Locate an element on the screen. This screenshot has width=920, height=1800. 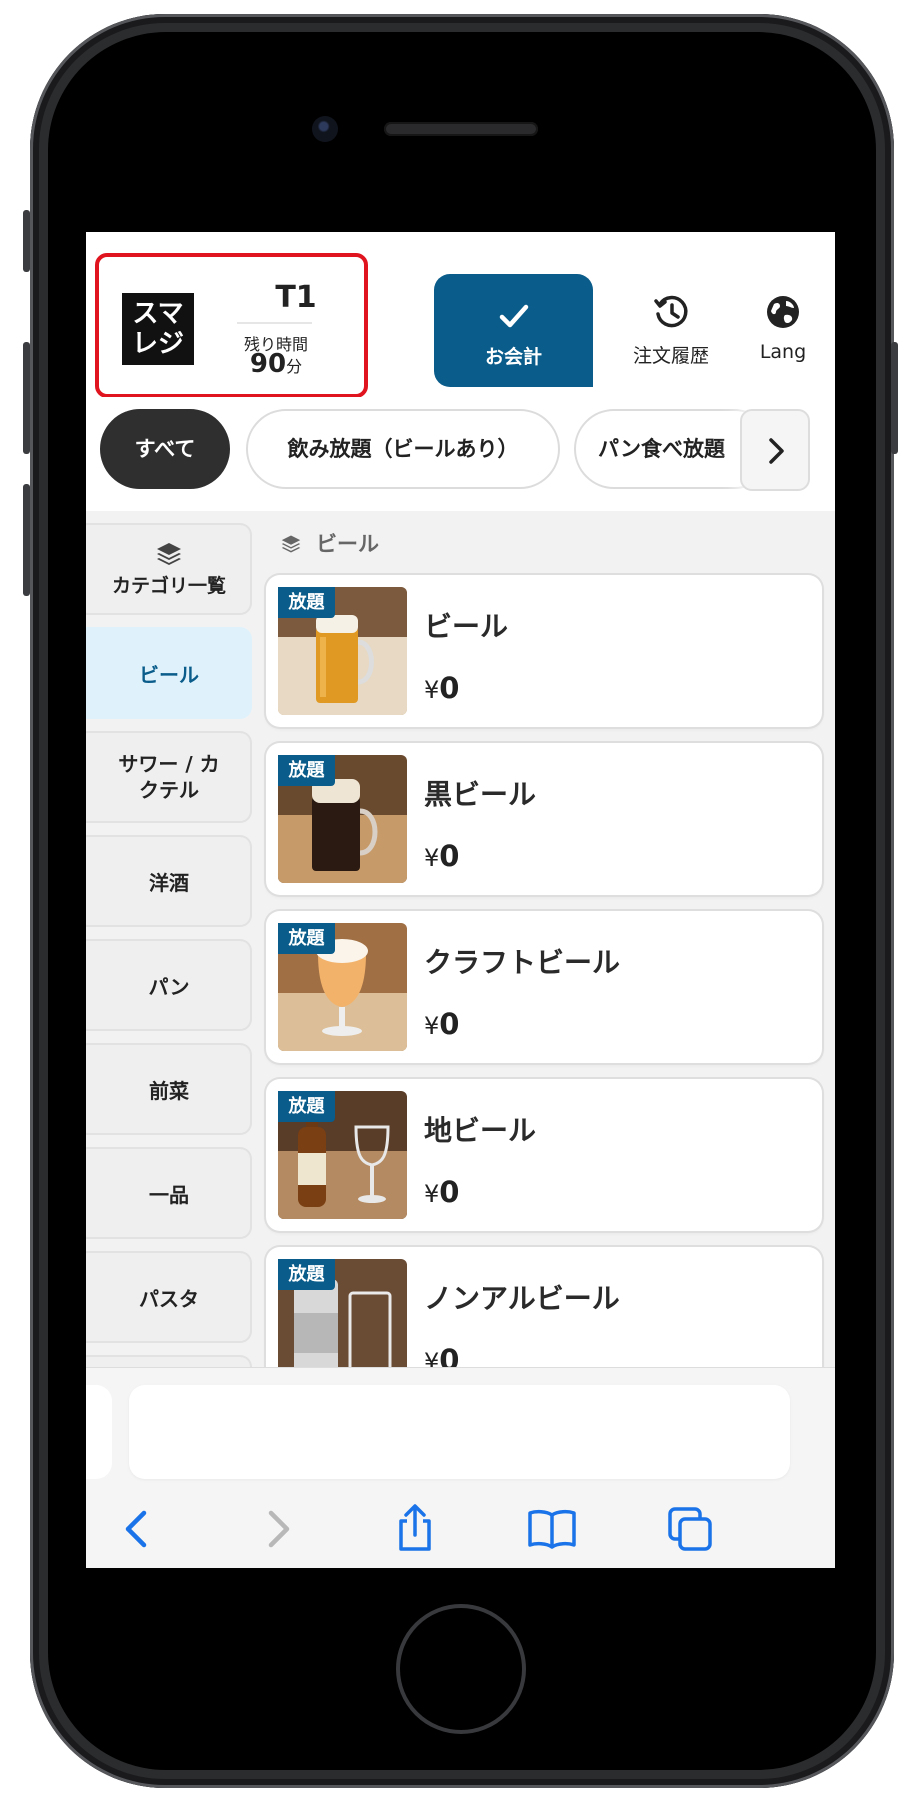
remaining-unit: 分 is located at coordinates (294, 366).